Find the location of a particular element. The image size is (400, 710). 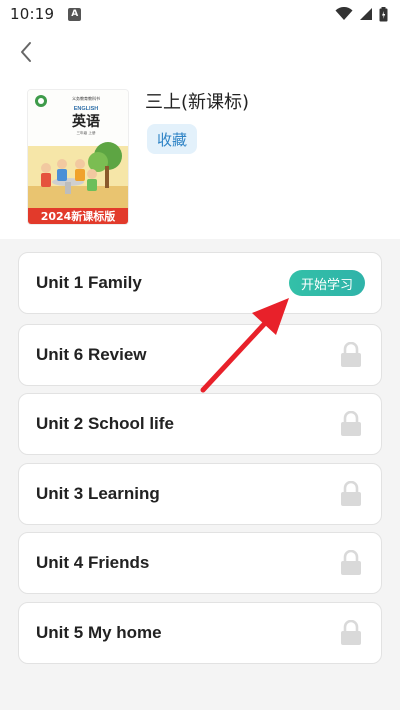

unit-card-6: Unit 6 Review is located at coordinates (200, 355).